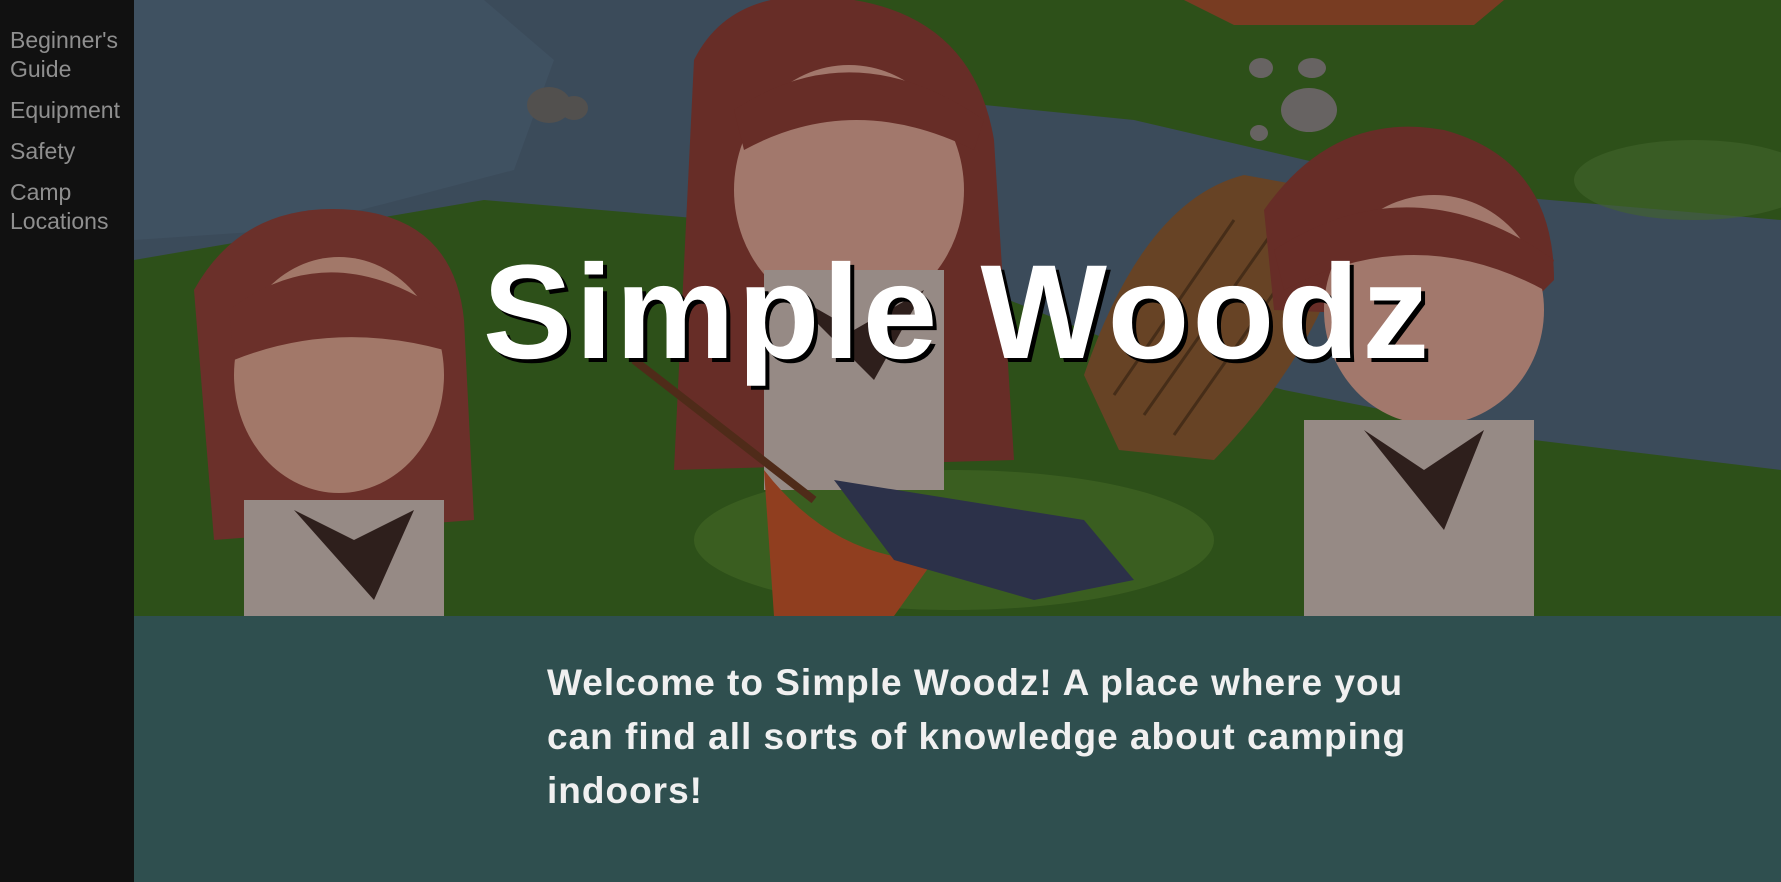 Image resolution: width=1781 pixels, height=882 pixels. Describe the element at coordinates (67, 213) in the screenshot. I see `nav-link-camp-locations: Camp Locations` at that location.